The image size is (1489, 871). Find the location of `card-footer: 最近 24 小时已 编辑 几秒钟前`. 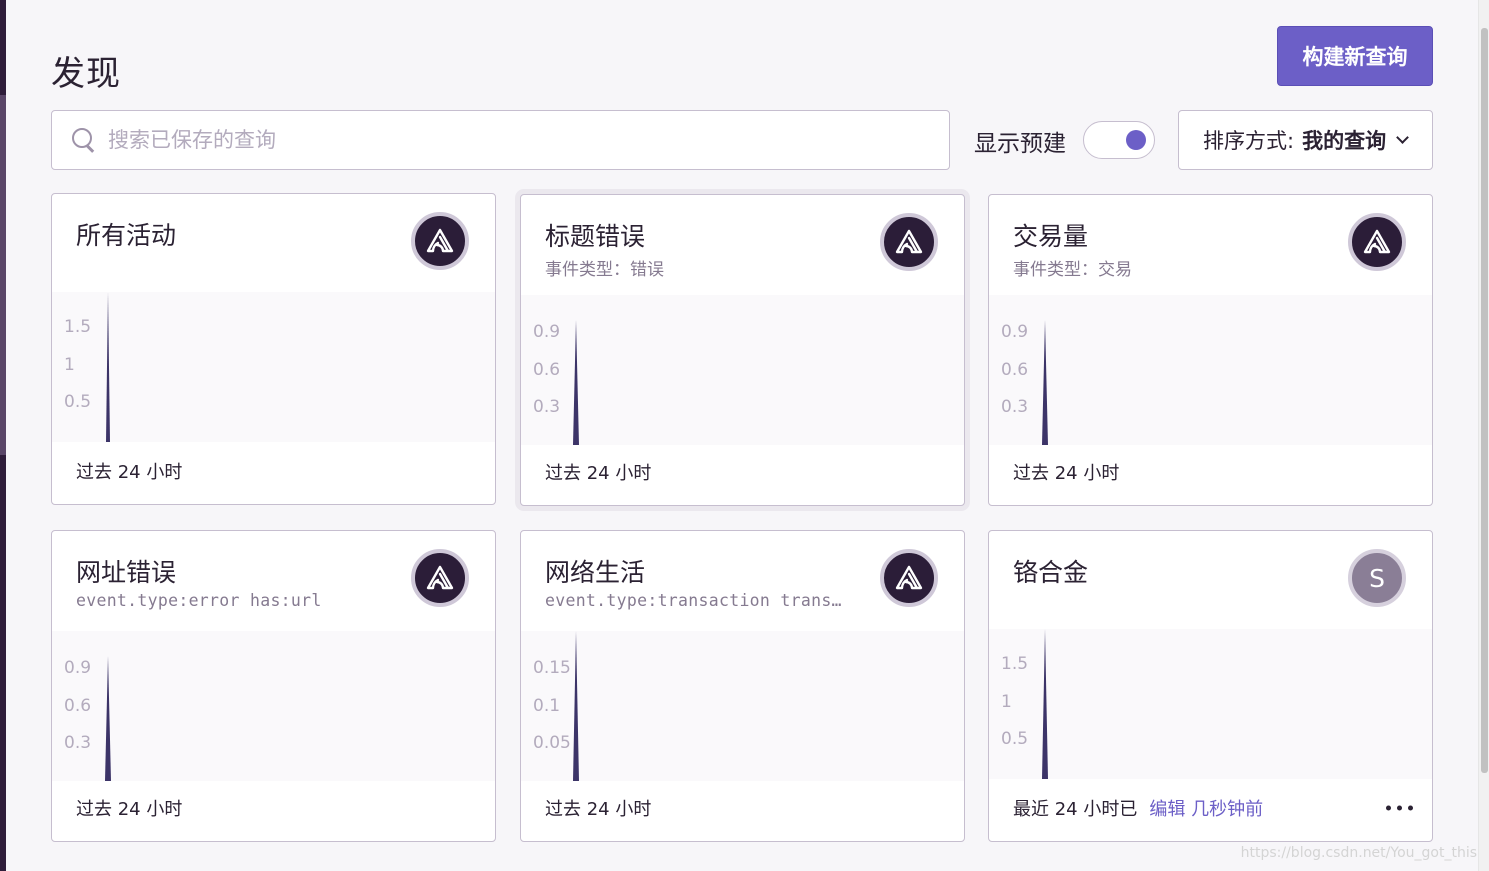

card-footer: 最近 24 小时已 编辑 几秒钟前 is located at coordinates (1213, 808).